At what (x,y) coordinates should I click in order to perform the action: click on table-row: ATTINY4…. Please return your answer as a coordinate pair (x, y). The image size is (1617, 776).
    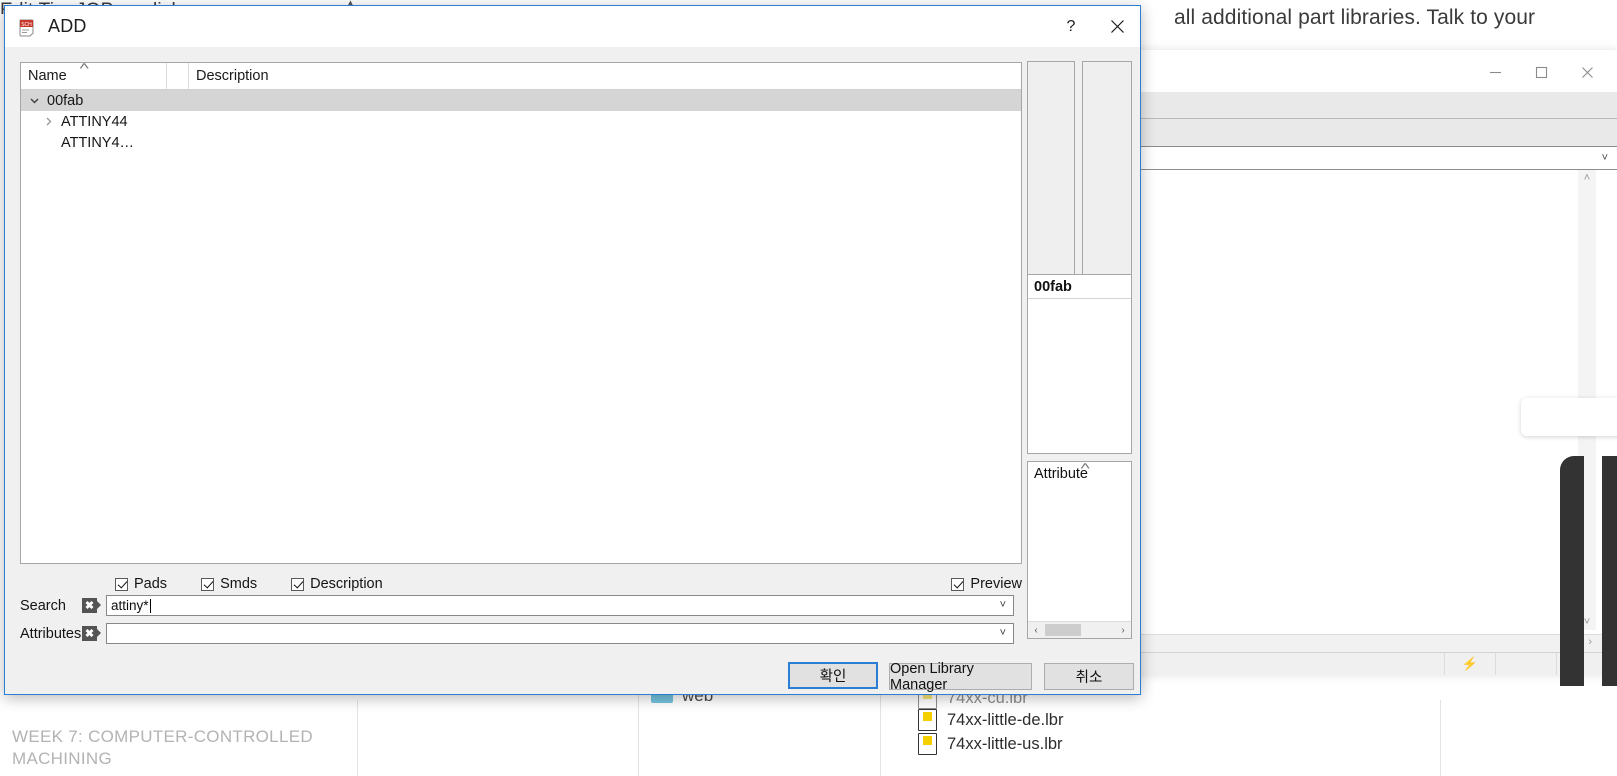
    Looking at the image, I should click on (521, 142).